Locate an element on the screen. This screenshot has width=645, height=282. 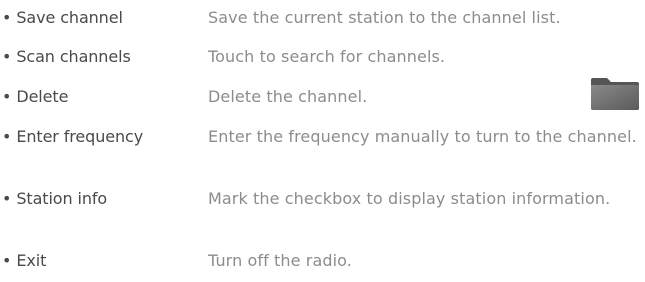
term-scan-channels: • Scan channels is located at coordinates (66, 57).